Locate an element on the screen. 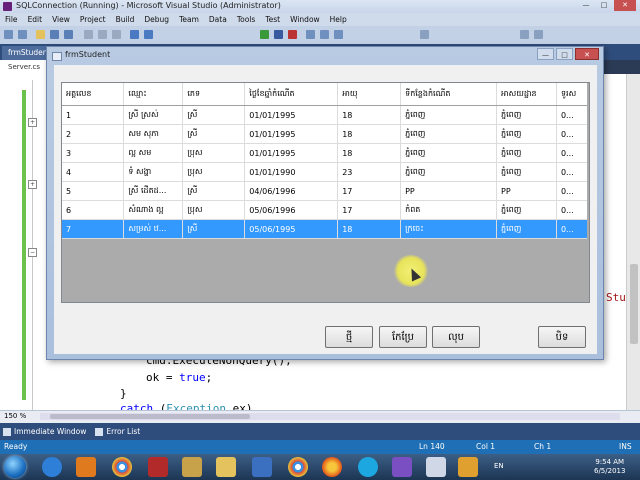 The height and width of the screenshot is (480, 640). app-icon is located at coordinates (158, 467).